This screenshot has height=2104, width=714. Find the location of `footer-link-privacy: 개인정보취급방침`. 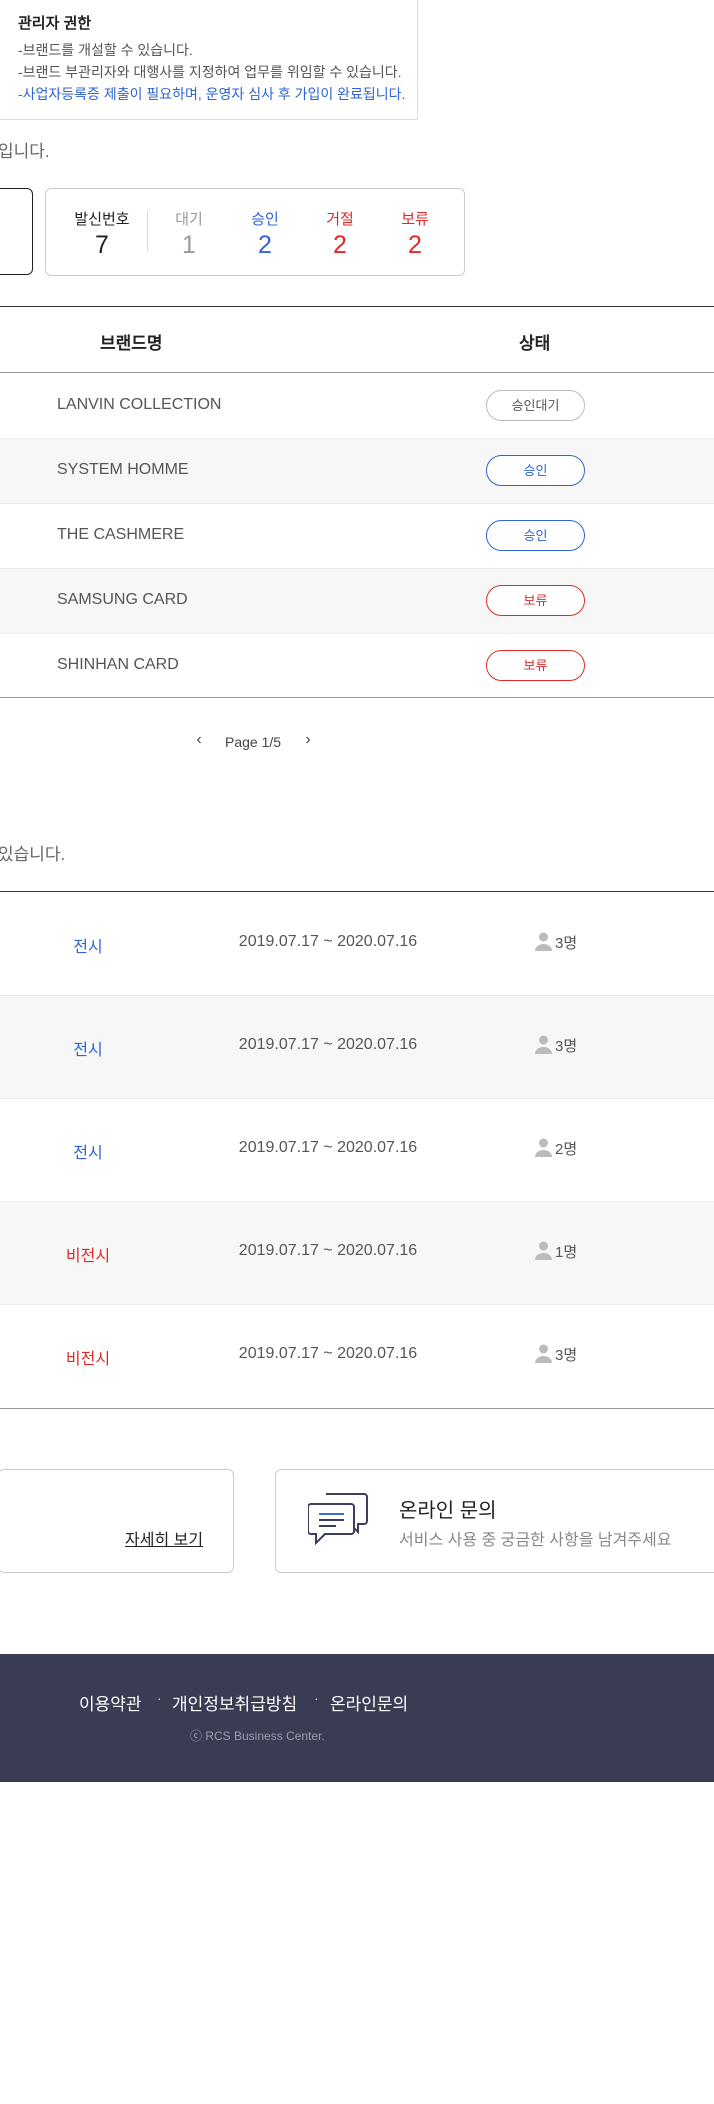

footer-link-privacy: 개인정보취급방침 is located at coordinates (234, 1702).